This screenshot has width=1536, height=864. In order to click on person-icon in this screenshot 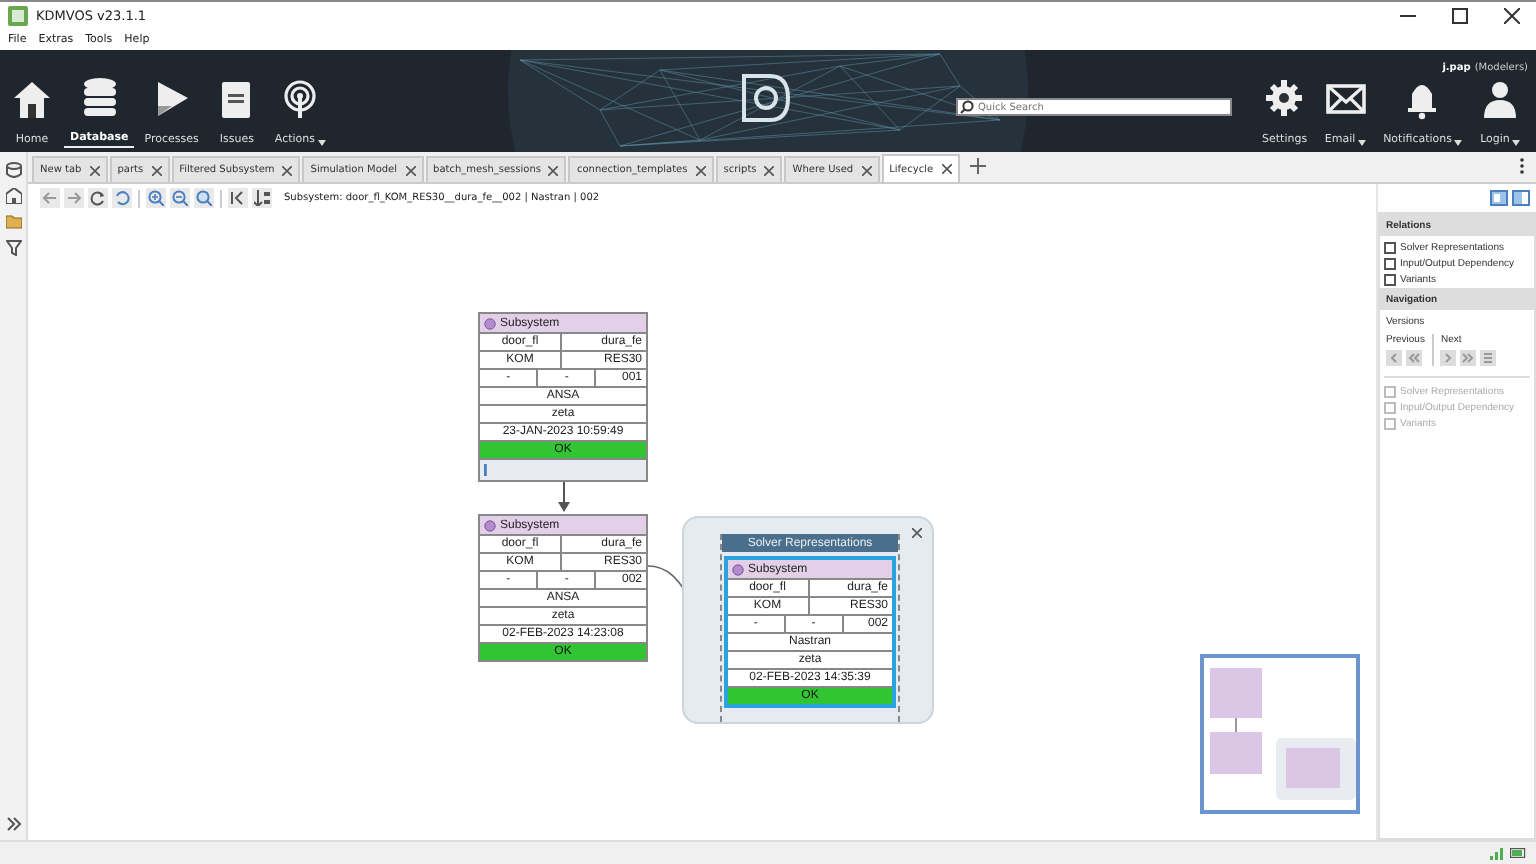, I will do `click(1500, 100)`.